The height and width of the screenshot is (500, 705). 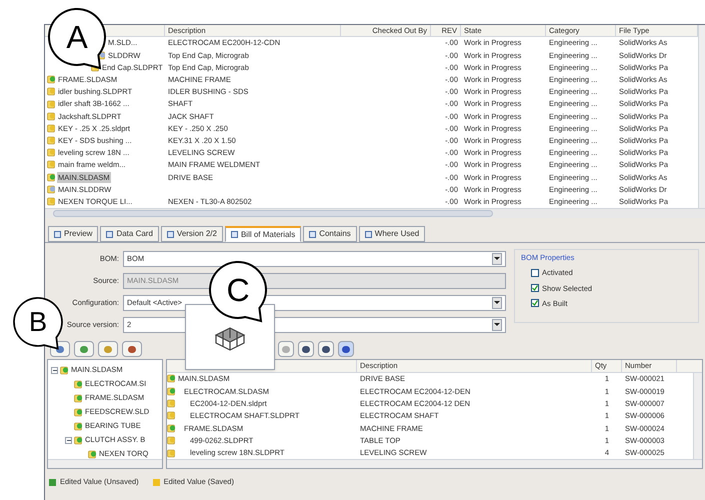 What do you see at coordinates (77, 37) in the screenshot?
I see `callout-letter: A` at bounding box center [77, 37].